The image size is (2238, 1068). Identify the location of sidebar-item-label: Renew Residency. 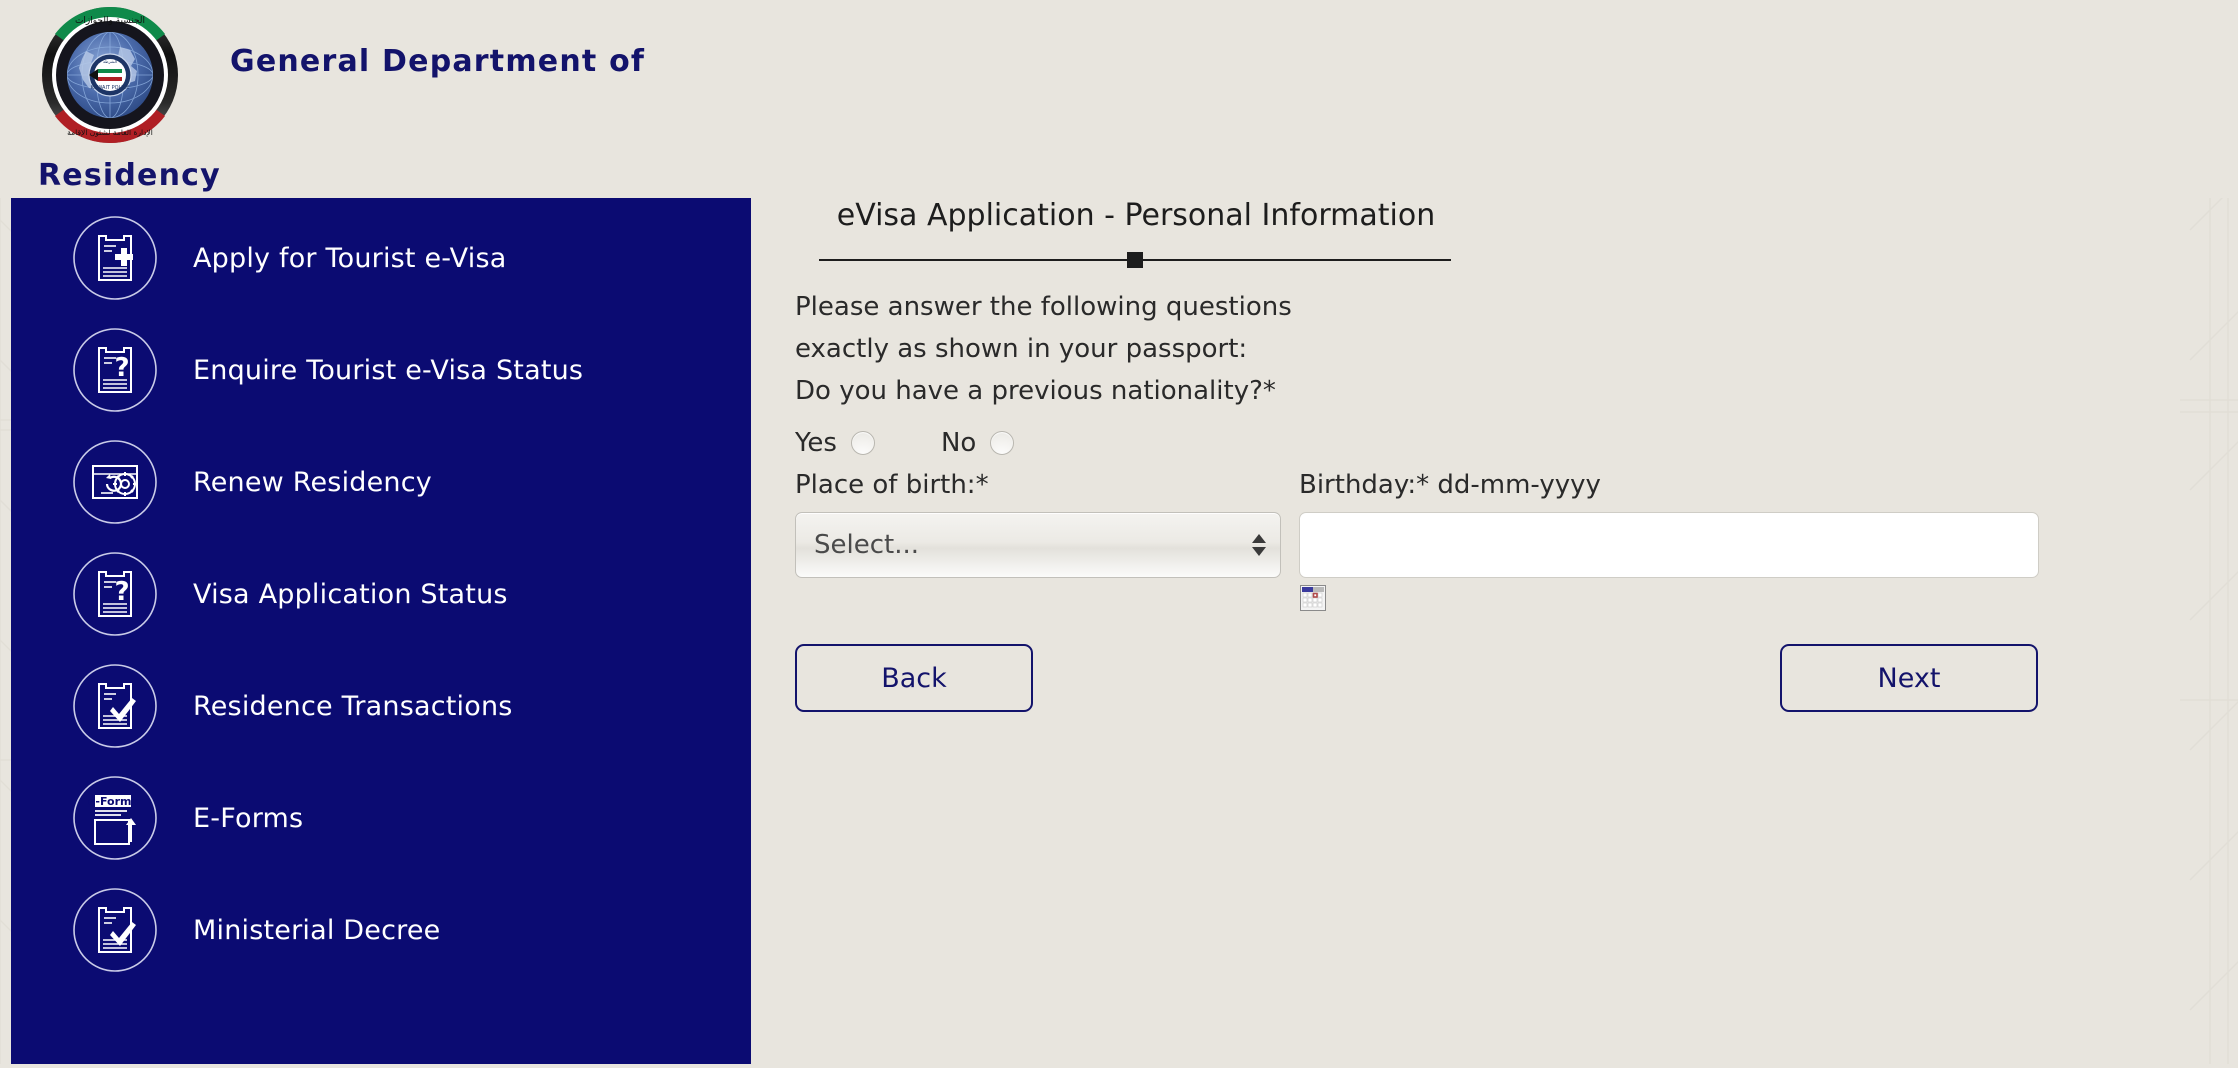
(312, 482).